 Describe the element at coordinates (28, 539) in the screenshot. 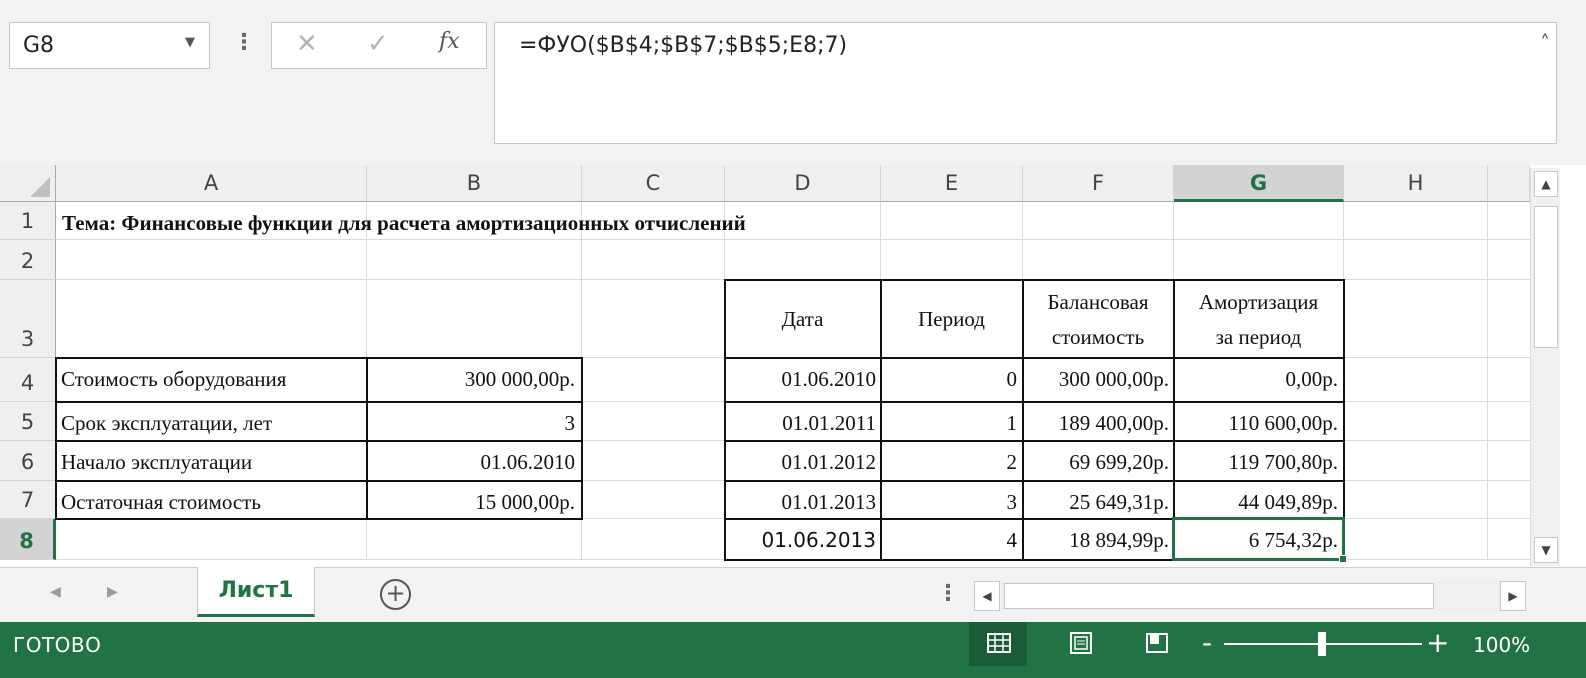

I see `row-header-8: 8` at that location.